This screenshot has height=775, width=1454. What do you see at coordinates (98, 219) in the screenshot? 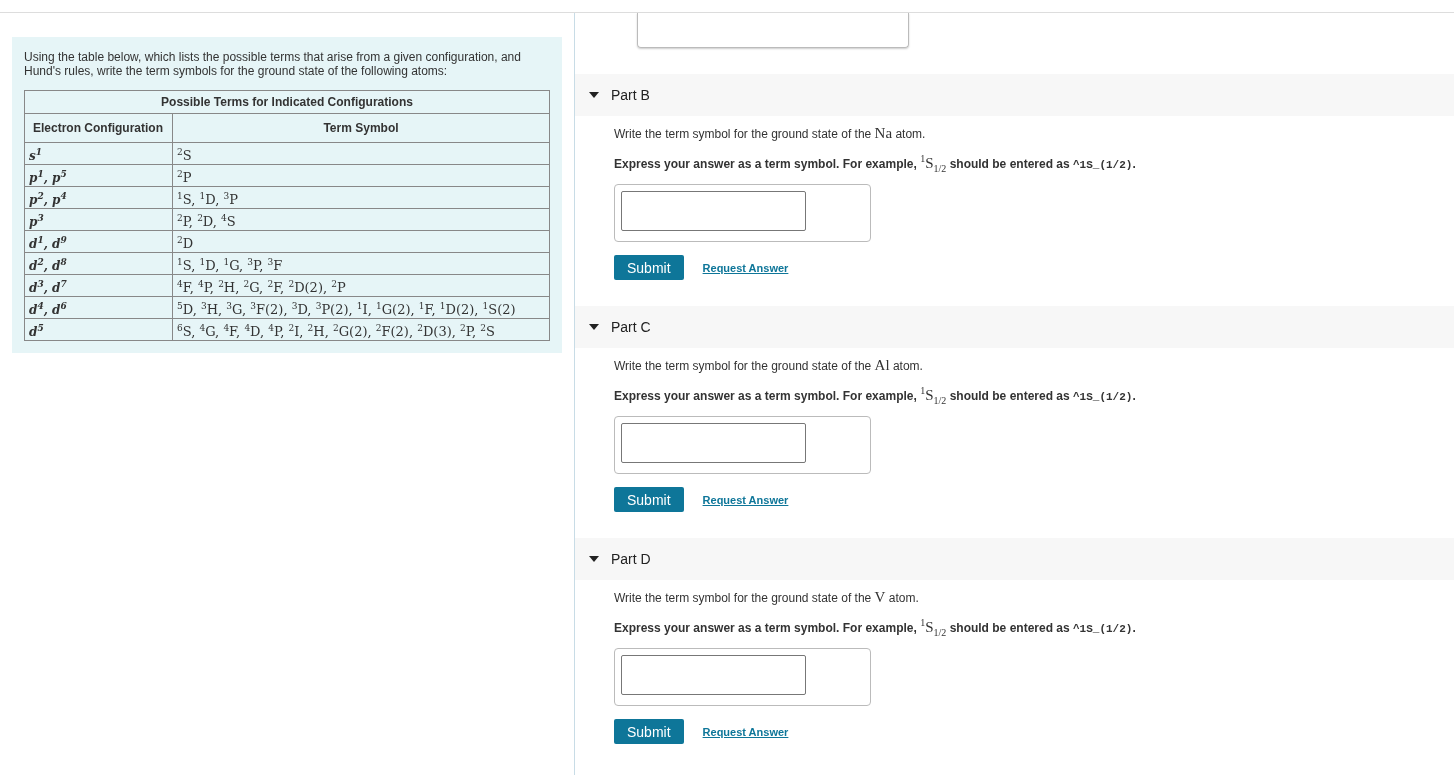
I see `table-cell: p$^{3}$` at bounding box center [98, 219].